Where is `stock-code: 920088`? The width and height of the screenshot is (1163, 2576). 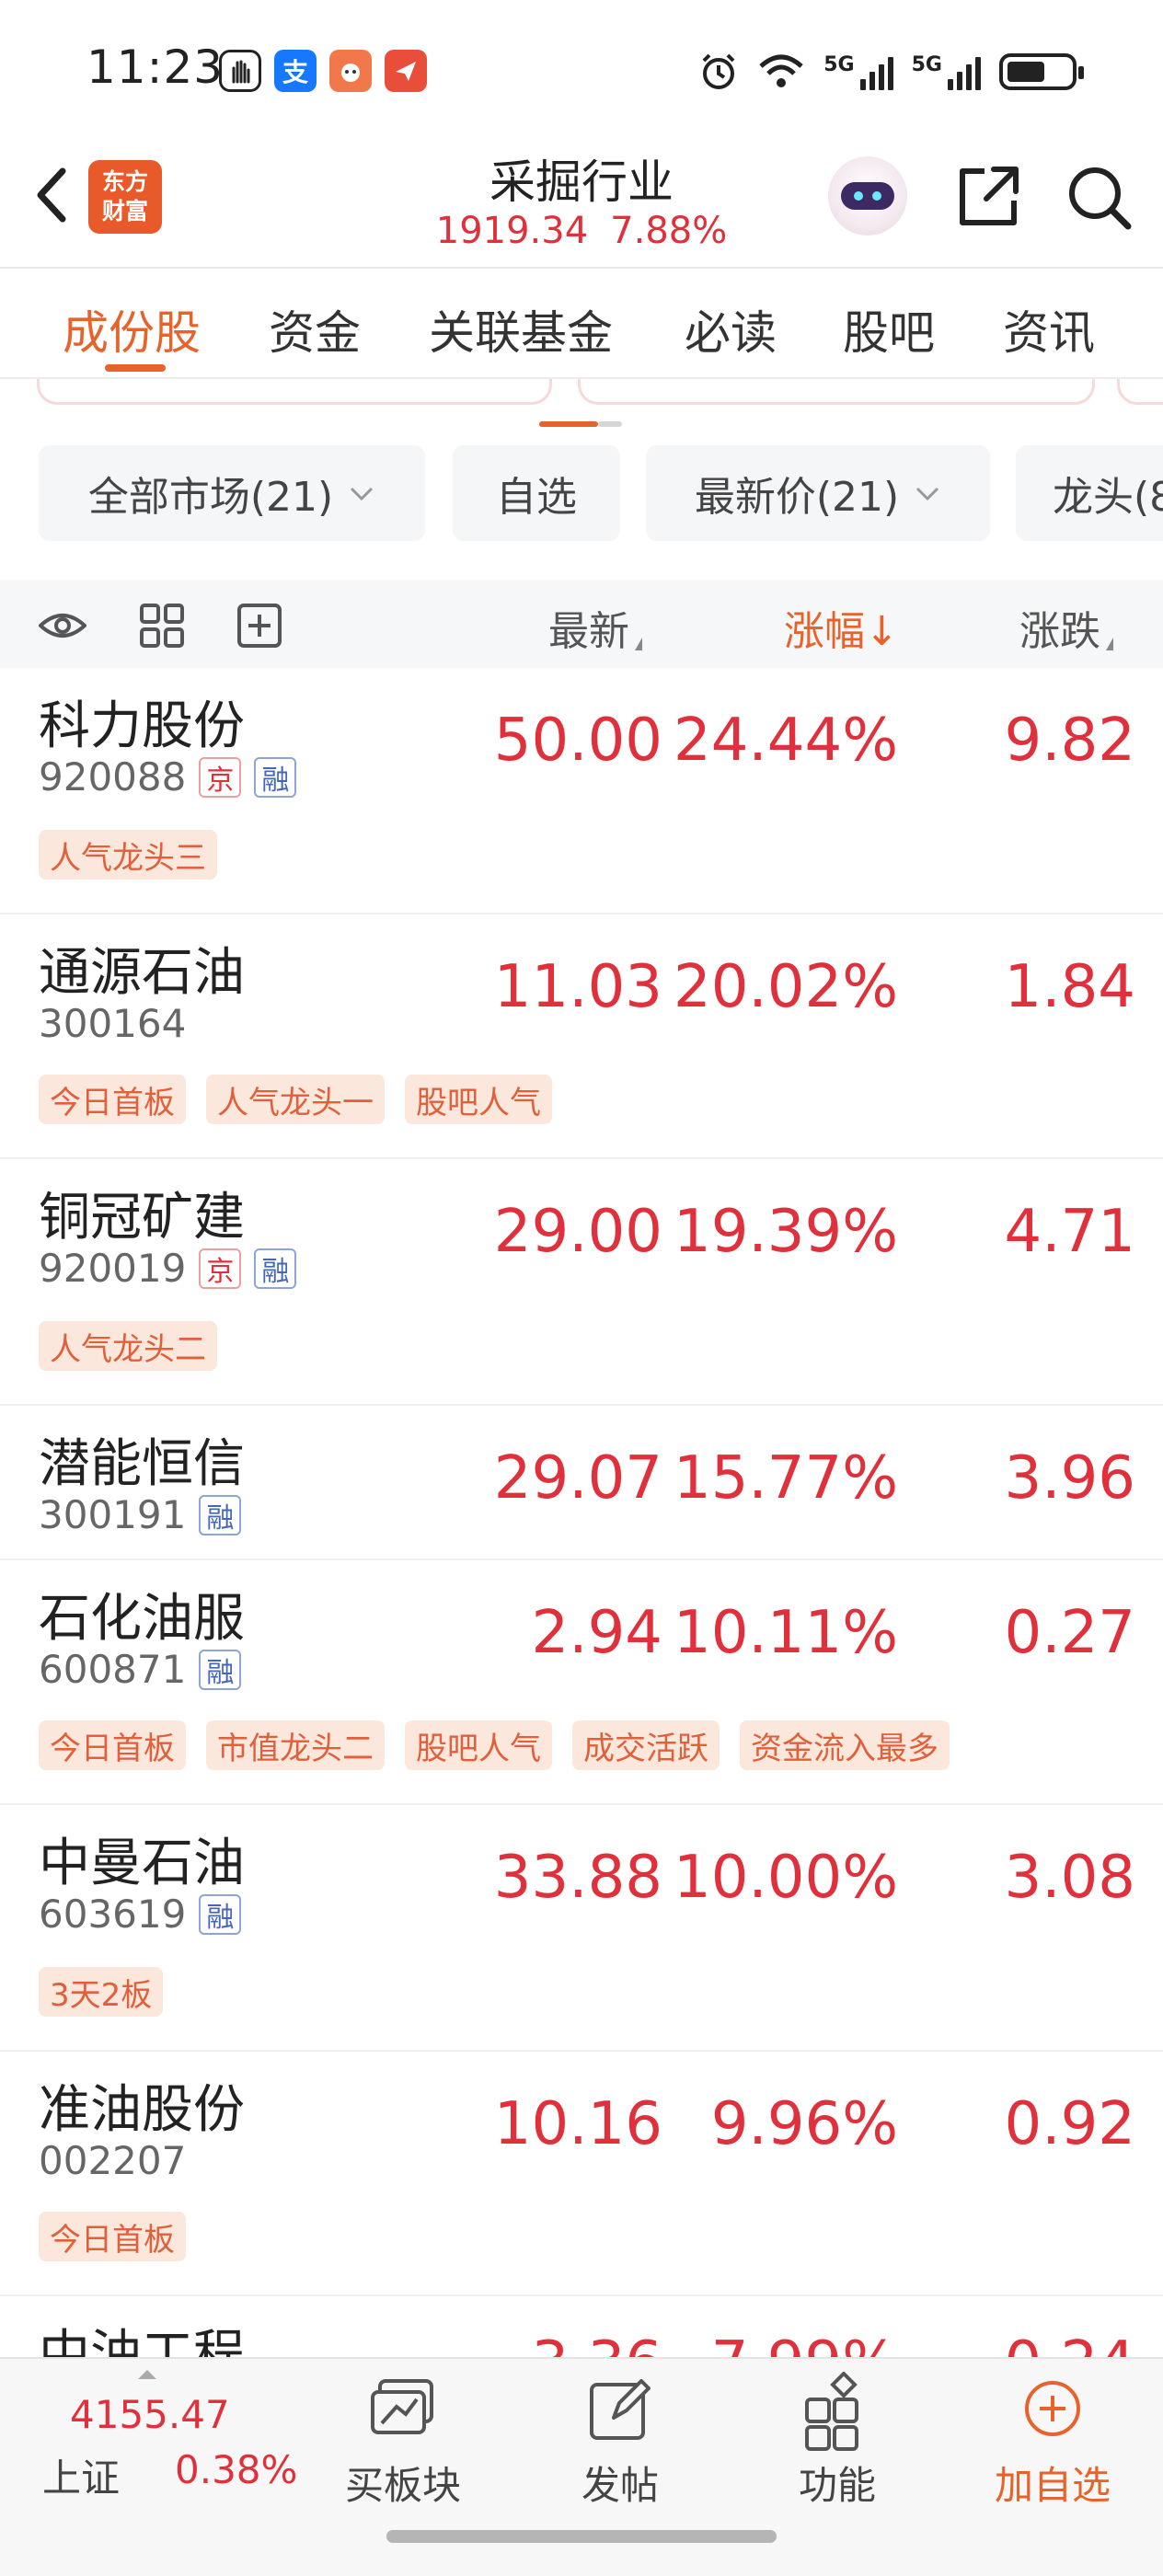 stock-code: 920088 is located at coordinates (113, 776).